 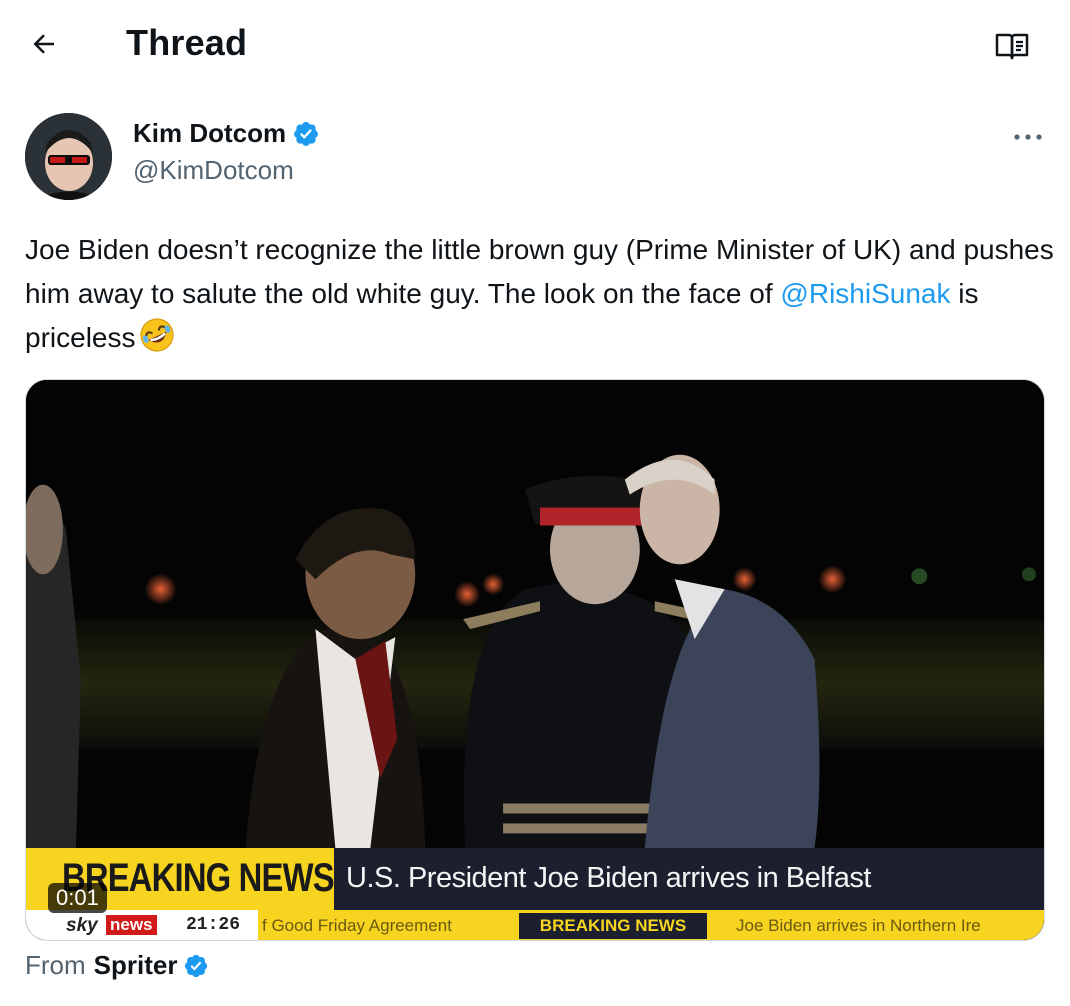 What do you see at coordinates (865, 293) in the screenshot?
I see `mention-link: @RishiSunak` at bounding box center [865, 293].